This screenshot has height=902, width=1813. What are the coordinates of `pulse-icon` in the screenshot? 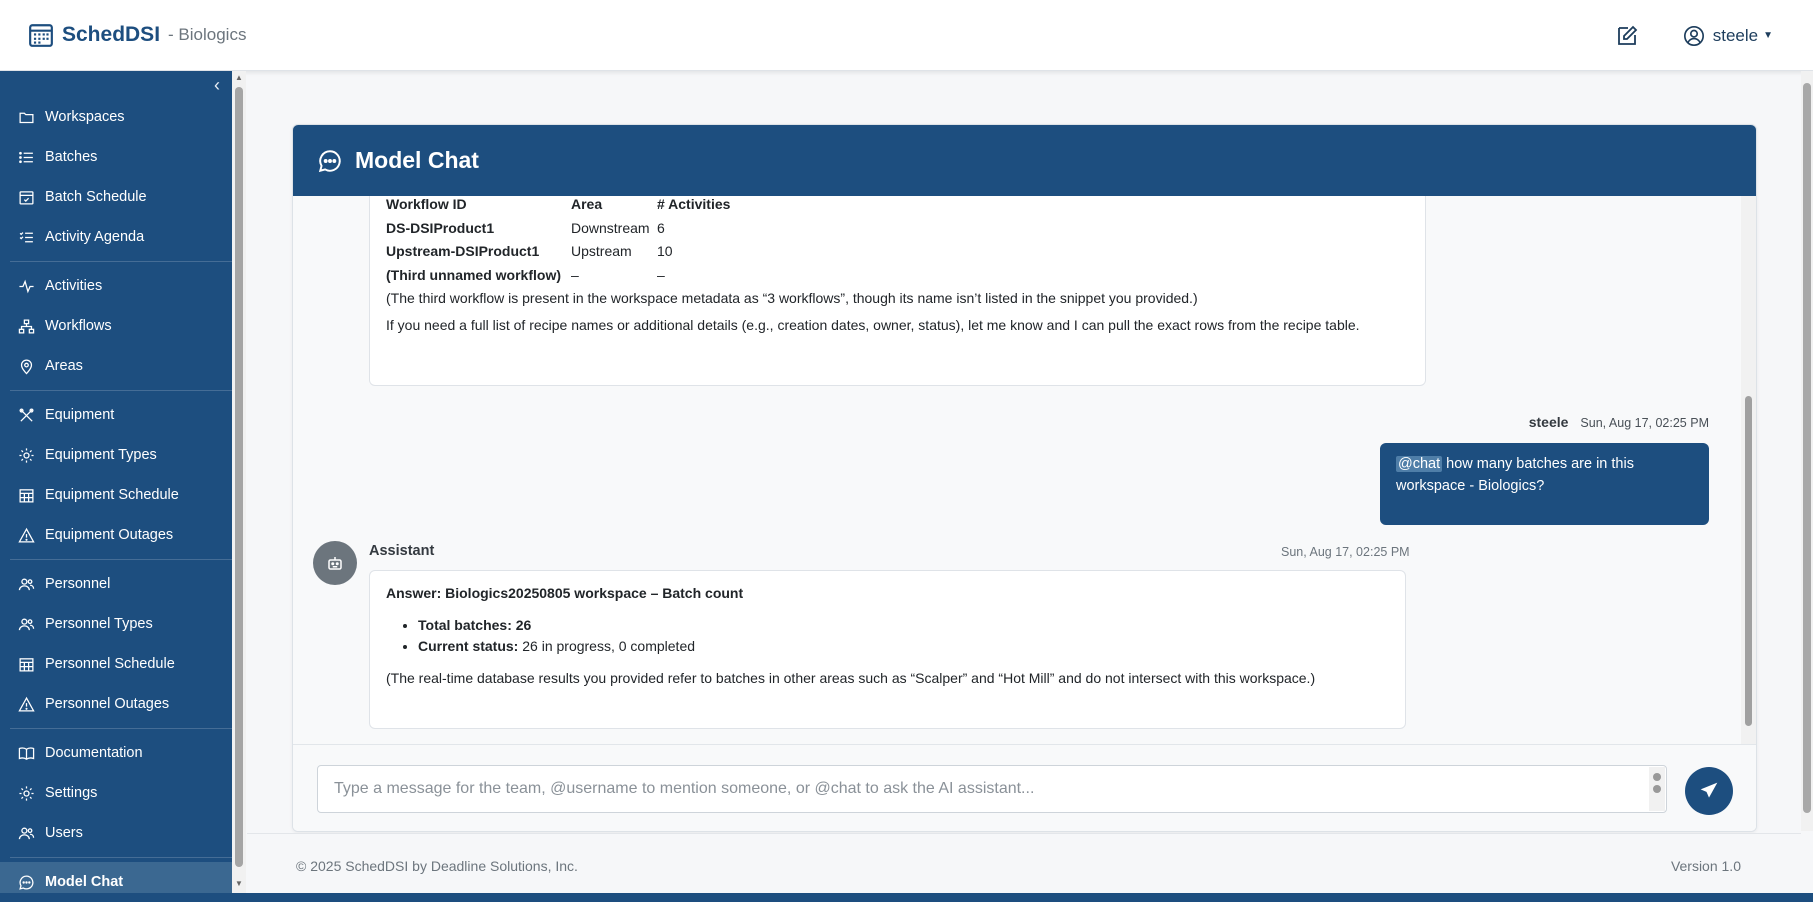 It's located at (26, 286).